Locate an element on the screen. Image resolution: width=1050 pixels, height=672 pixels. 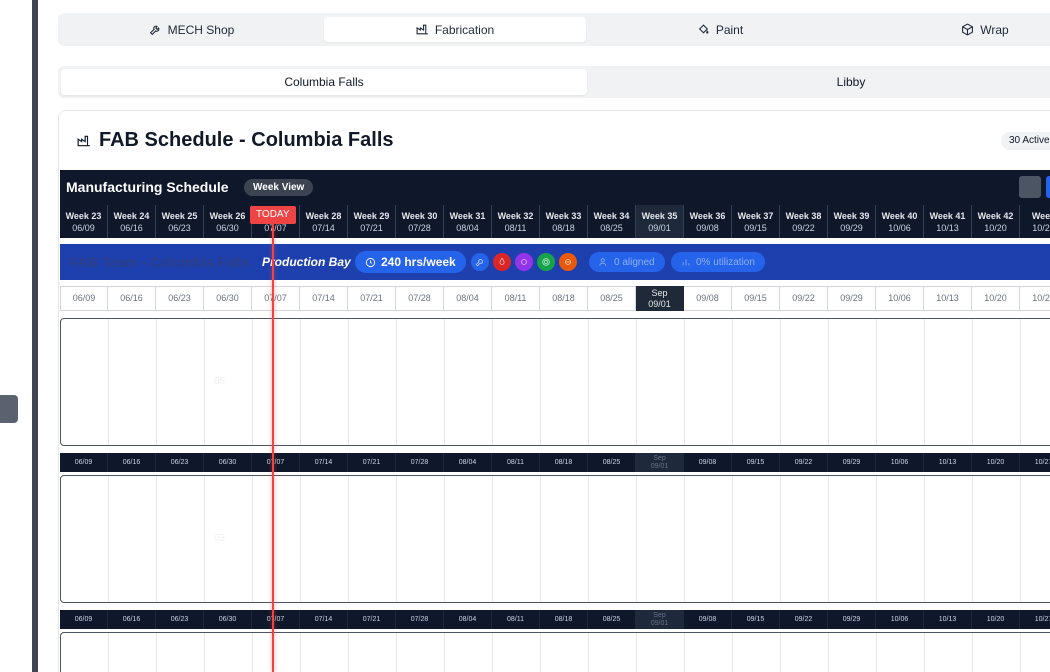
tab-fabrication: Fabrication is located at coordinates (455, 29).